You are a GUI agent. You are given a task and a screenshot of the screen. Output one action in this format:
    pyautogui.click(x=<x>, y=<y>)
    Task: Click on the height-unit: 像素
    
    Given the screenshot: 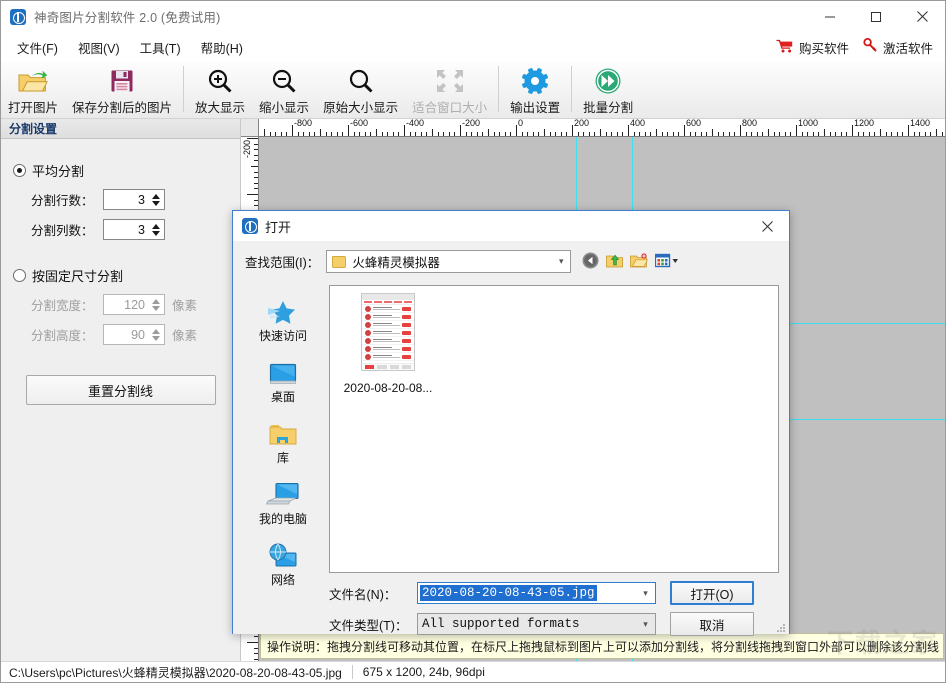 What is the action you would take?
    pyautogui.click(x=185, y=336)
    